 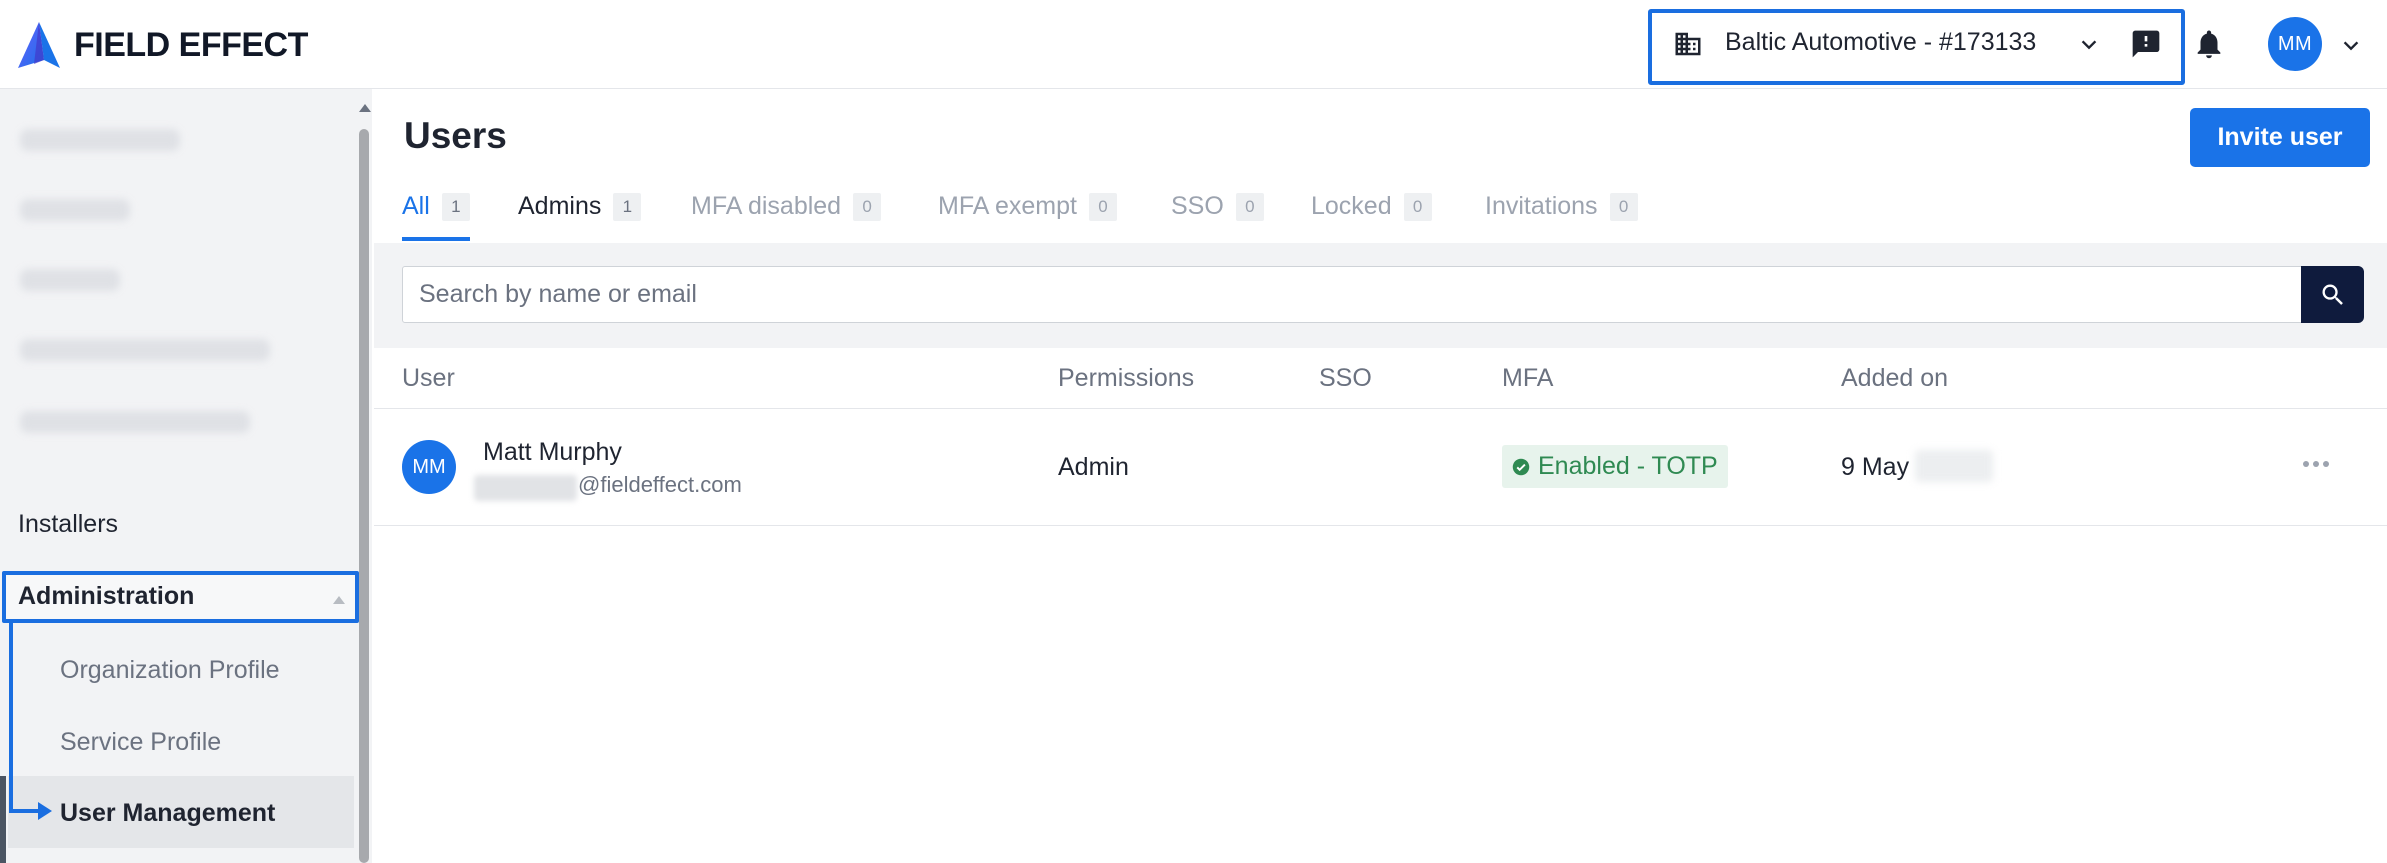 I want to click on tab-mfa-exempt: MFA exempt 0, so click(x=1027, y=206).